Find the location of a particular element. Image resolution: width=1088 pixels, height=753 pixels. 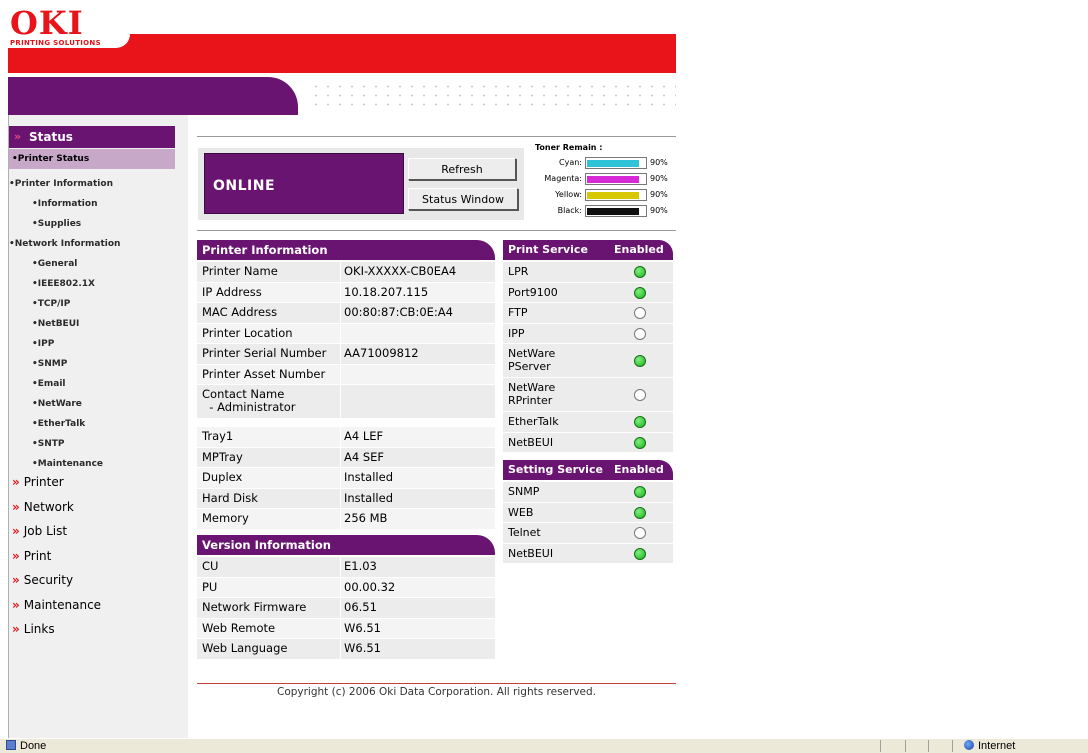

toner-percent: 90% is located at coordinates (659, 178).